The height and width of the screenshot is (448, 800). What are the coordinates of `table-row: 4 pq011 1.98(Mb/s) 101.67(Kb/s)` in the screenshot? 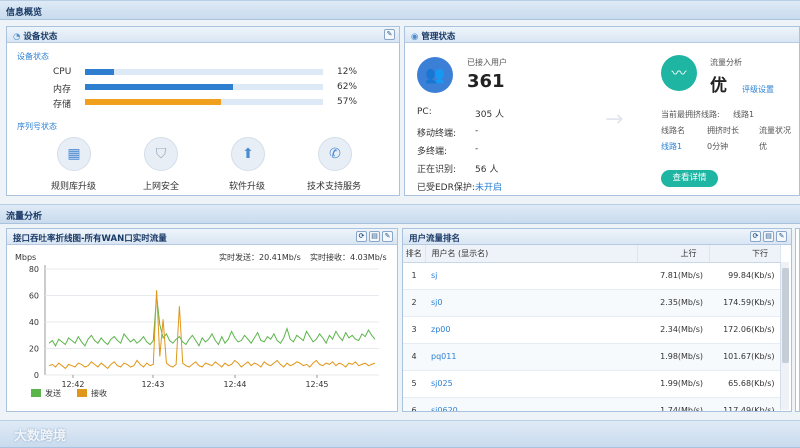 It's located at (592, 357).